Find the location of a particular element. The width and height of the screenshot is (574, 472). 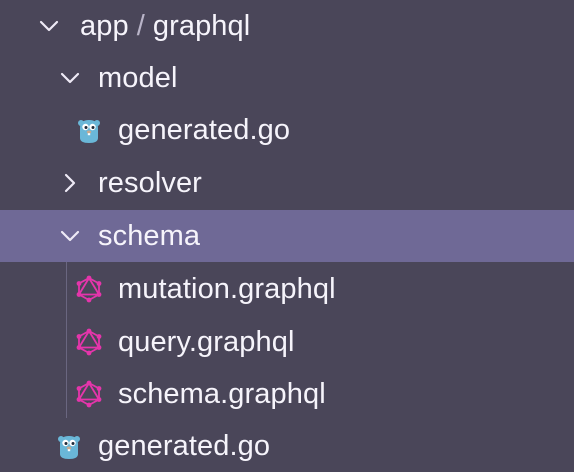

tree-row-file-mutation-graphql: mutation.graphql is located at coordinates (287, 289).